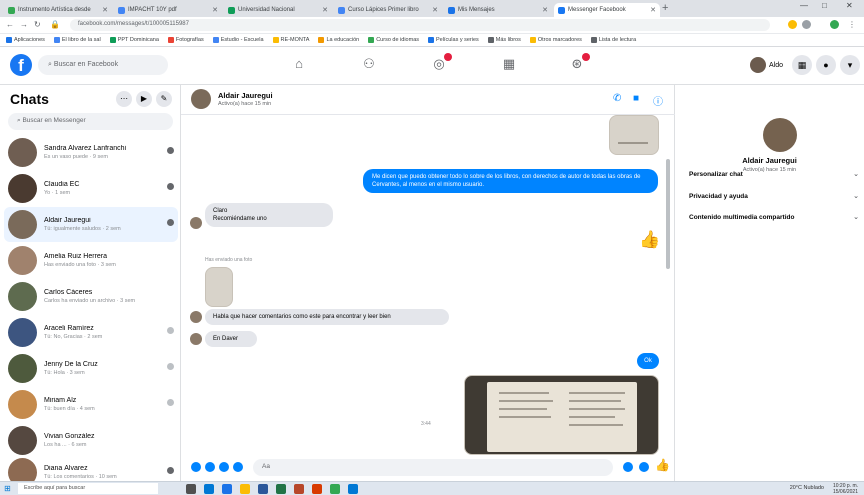  What do you see at coordinates (124, 99) in the screenshot?
I see `more-options-icon: ⋯` at bounding box center [124, 99].